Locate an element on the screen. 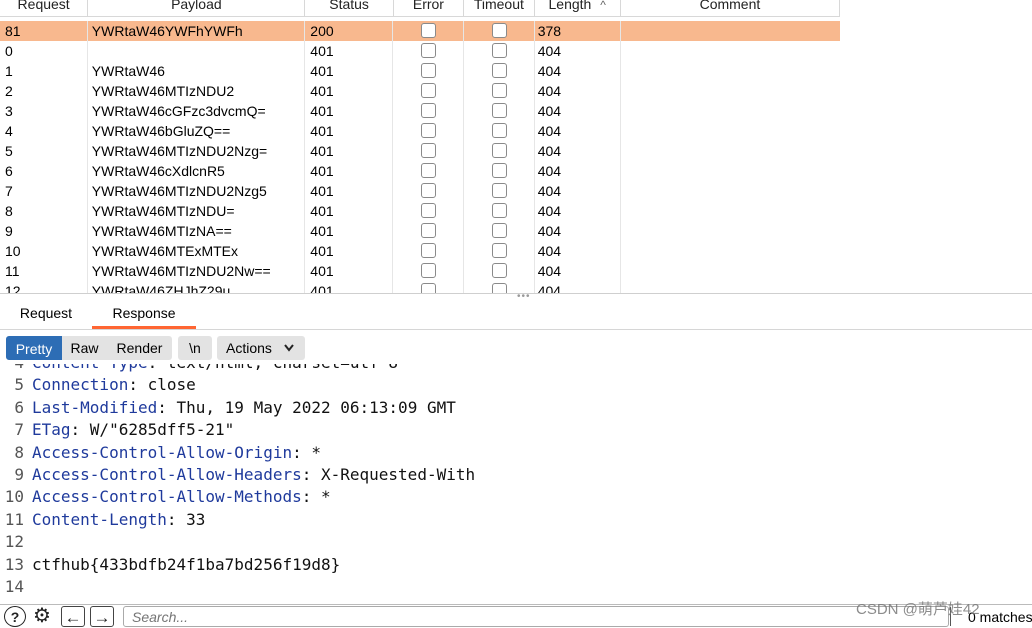 This screenshot has height=628, width=1032. header-name: Connection is located at coordinates (80, 385).